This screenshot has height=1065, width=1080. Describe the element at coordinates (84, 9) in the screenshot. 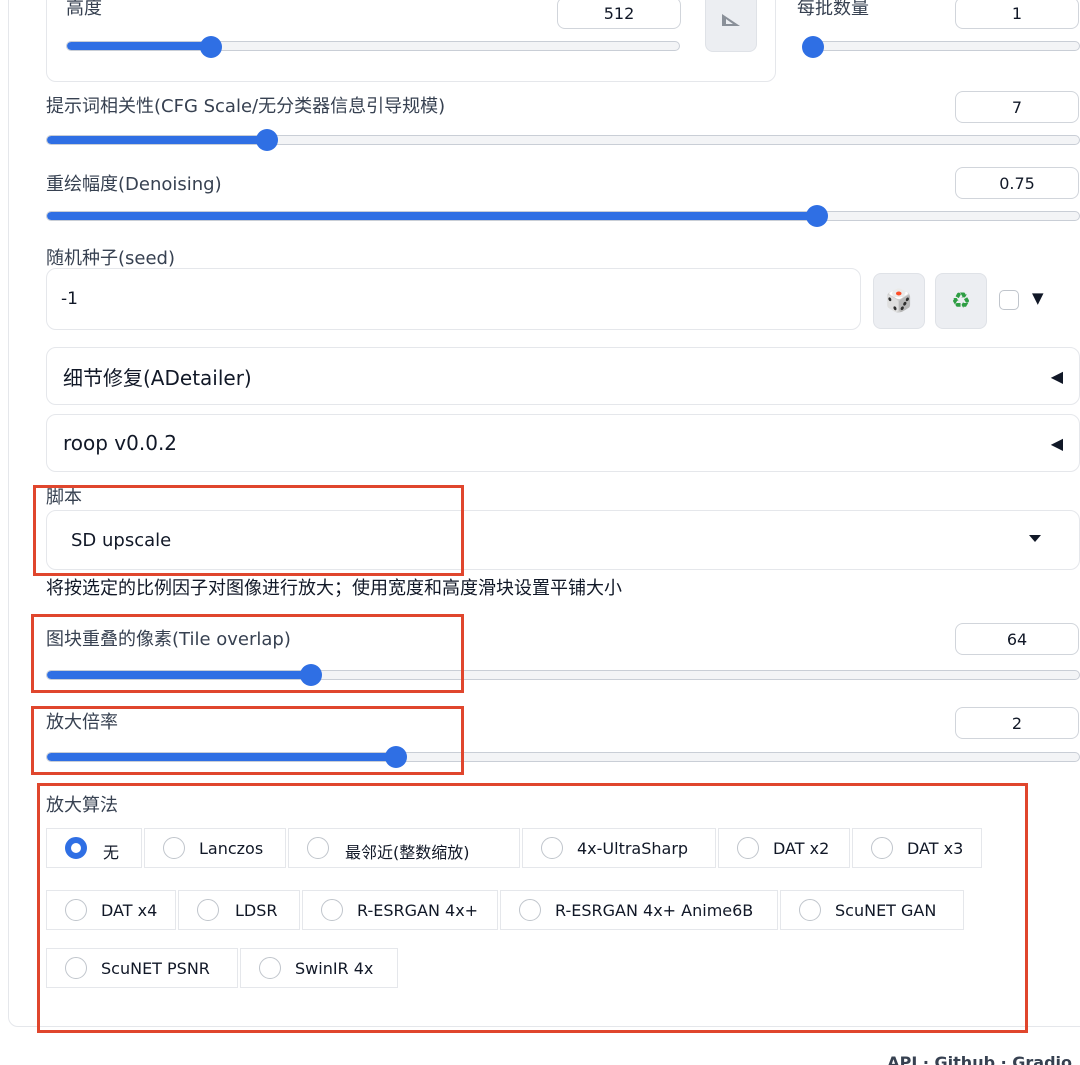

I see `height-label: 高度` at that location.